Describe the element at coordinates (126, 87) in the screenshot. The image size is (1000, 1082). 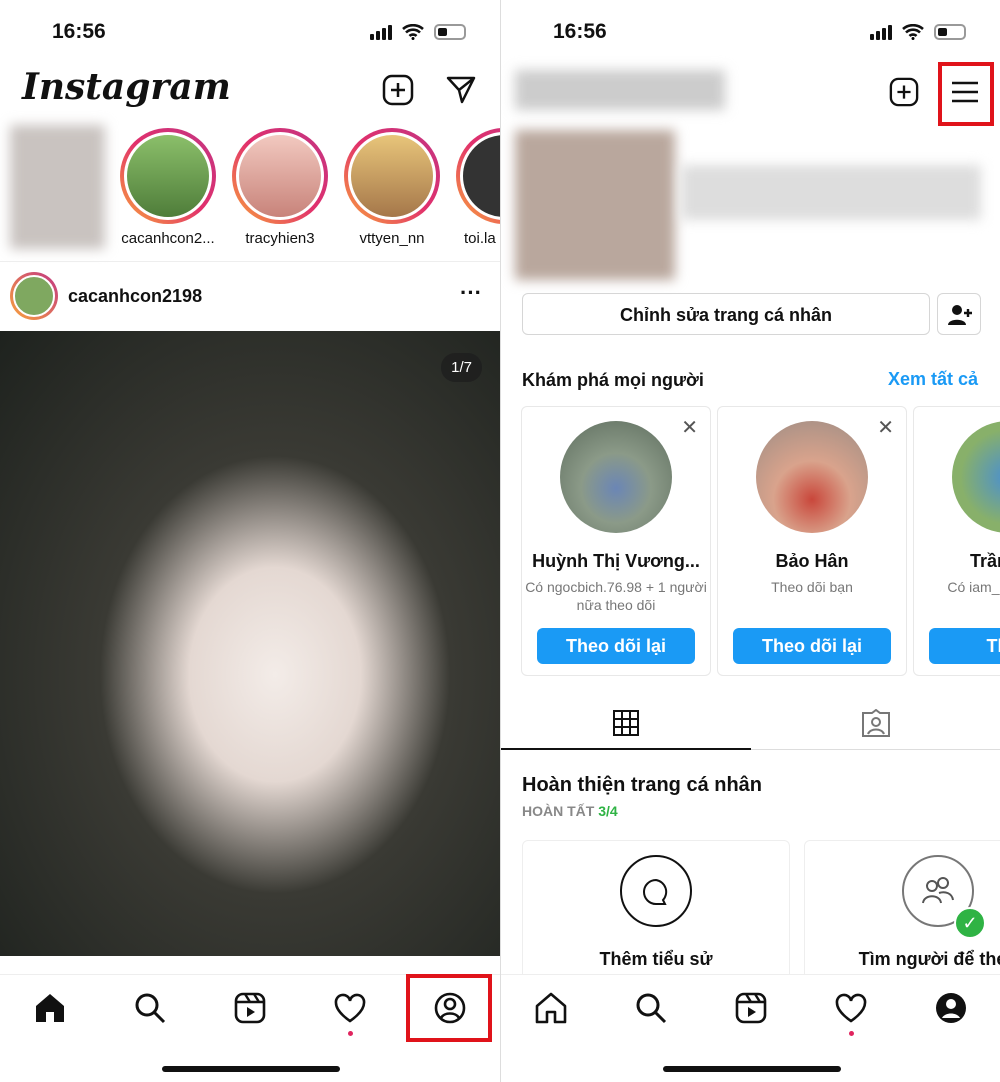
I see `instagram-logo: Instagram` at that location.